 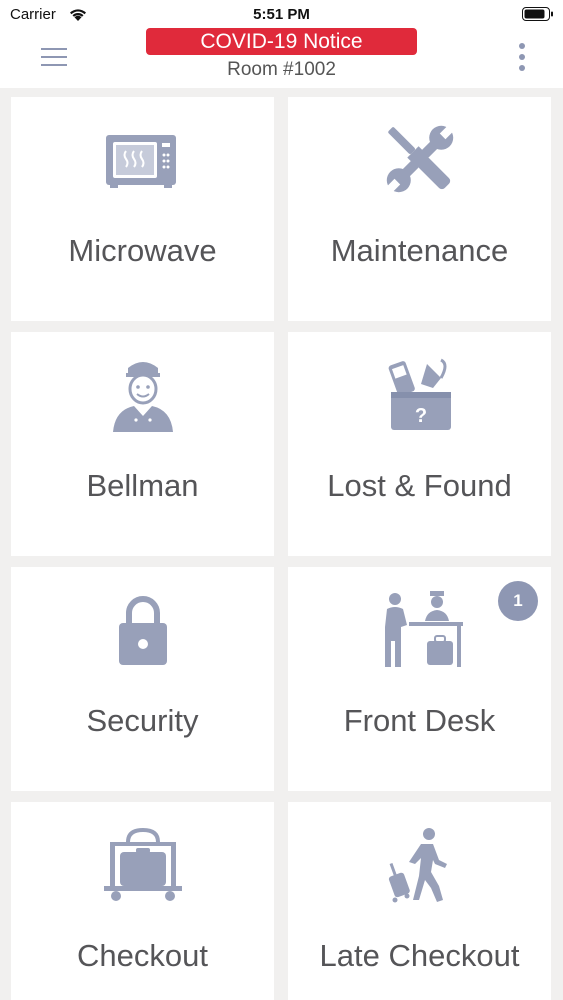 What do you see at coordinates (142, 630) in the screenshot?
I see `padlock-icon` at bounding box center [142, 630].